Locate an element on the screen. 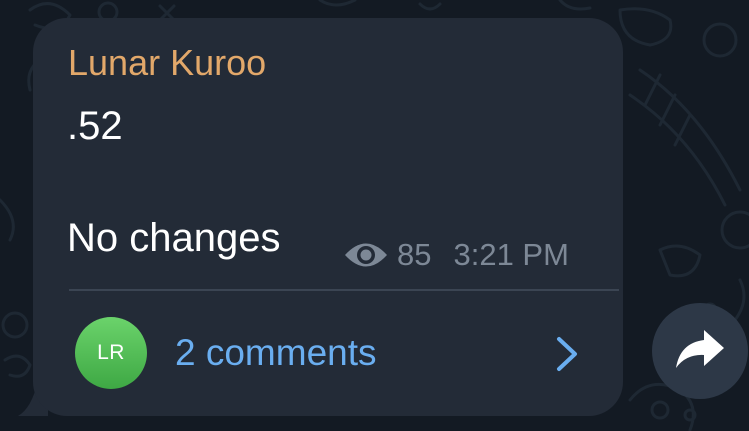 The image size is (749, 431). forward-button is located at coordinates (700, 351).